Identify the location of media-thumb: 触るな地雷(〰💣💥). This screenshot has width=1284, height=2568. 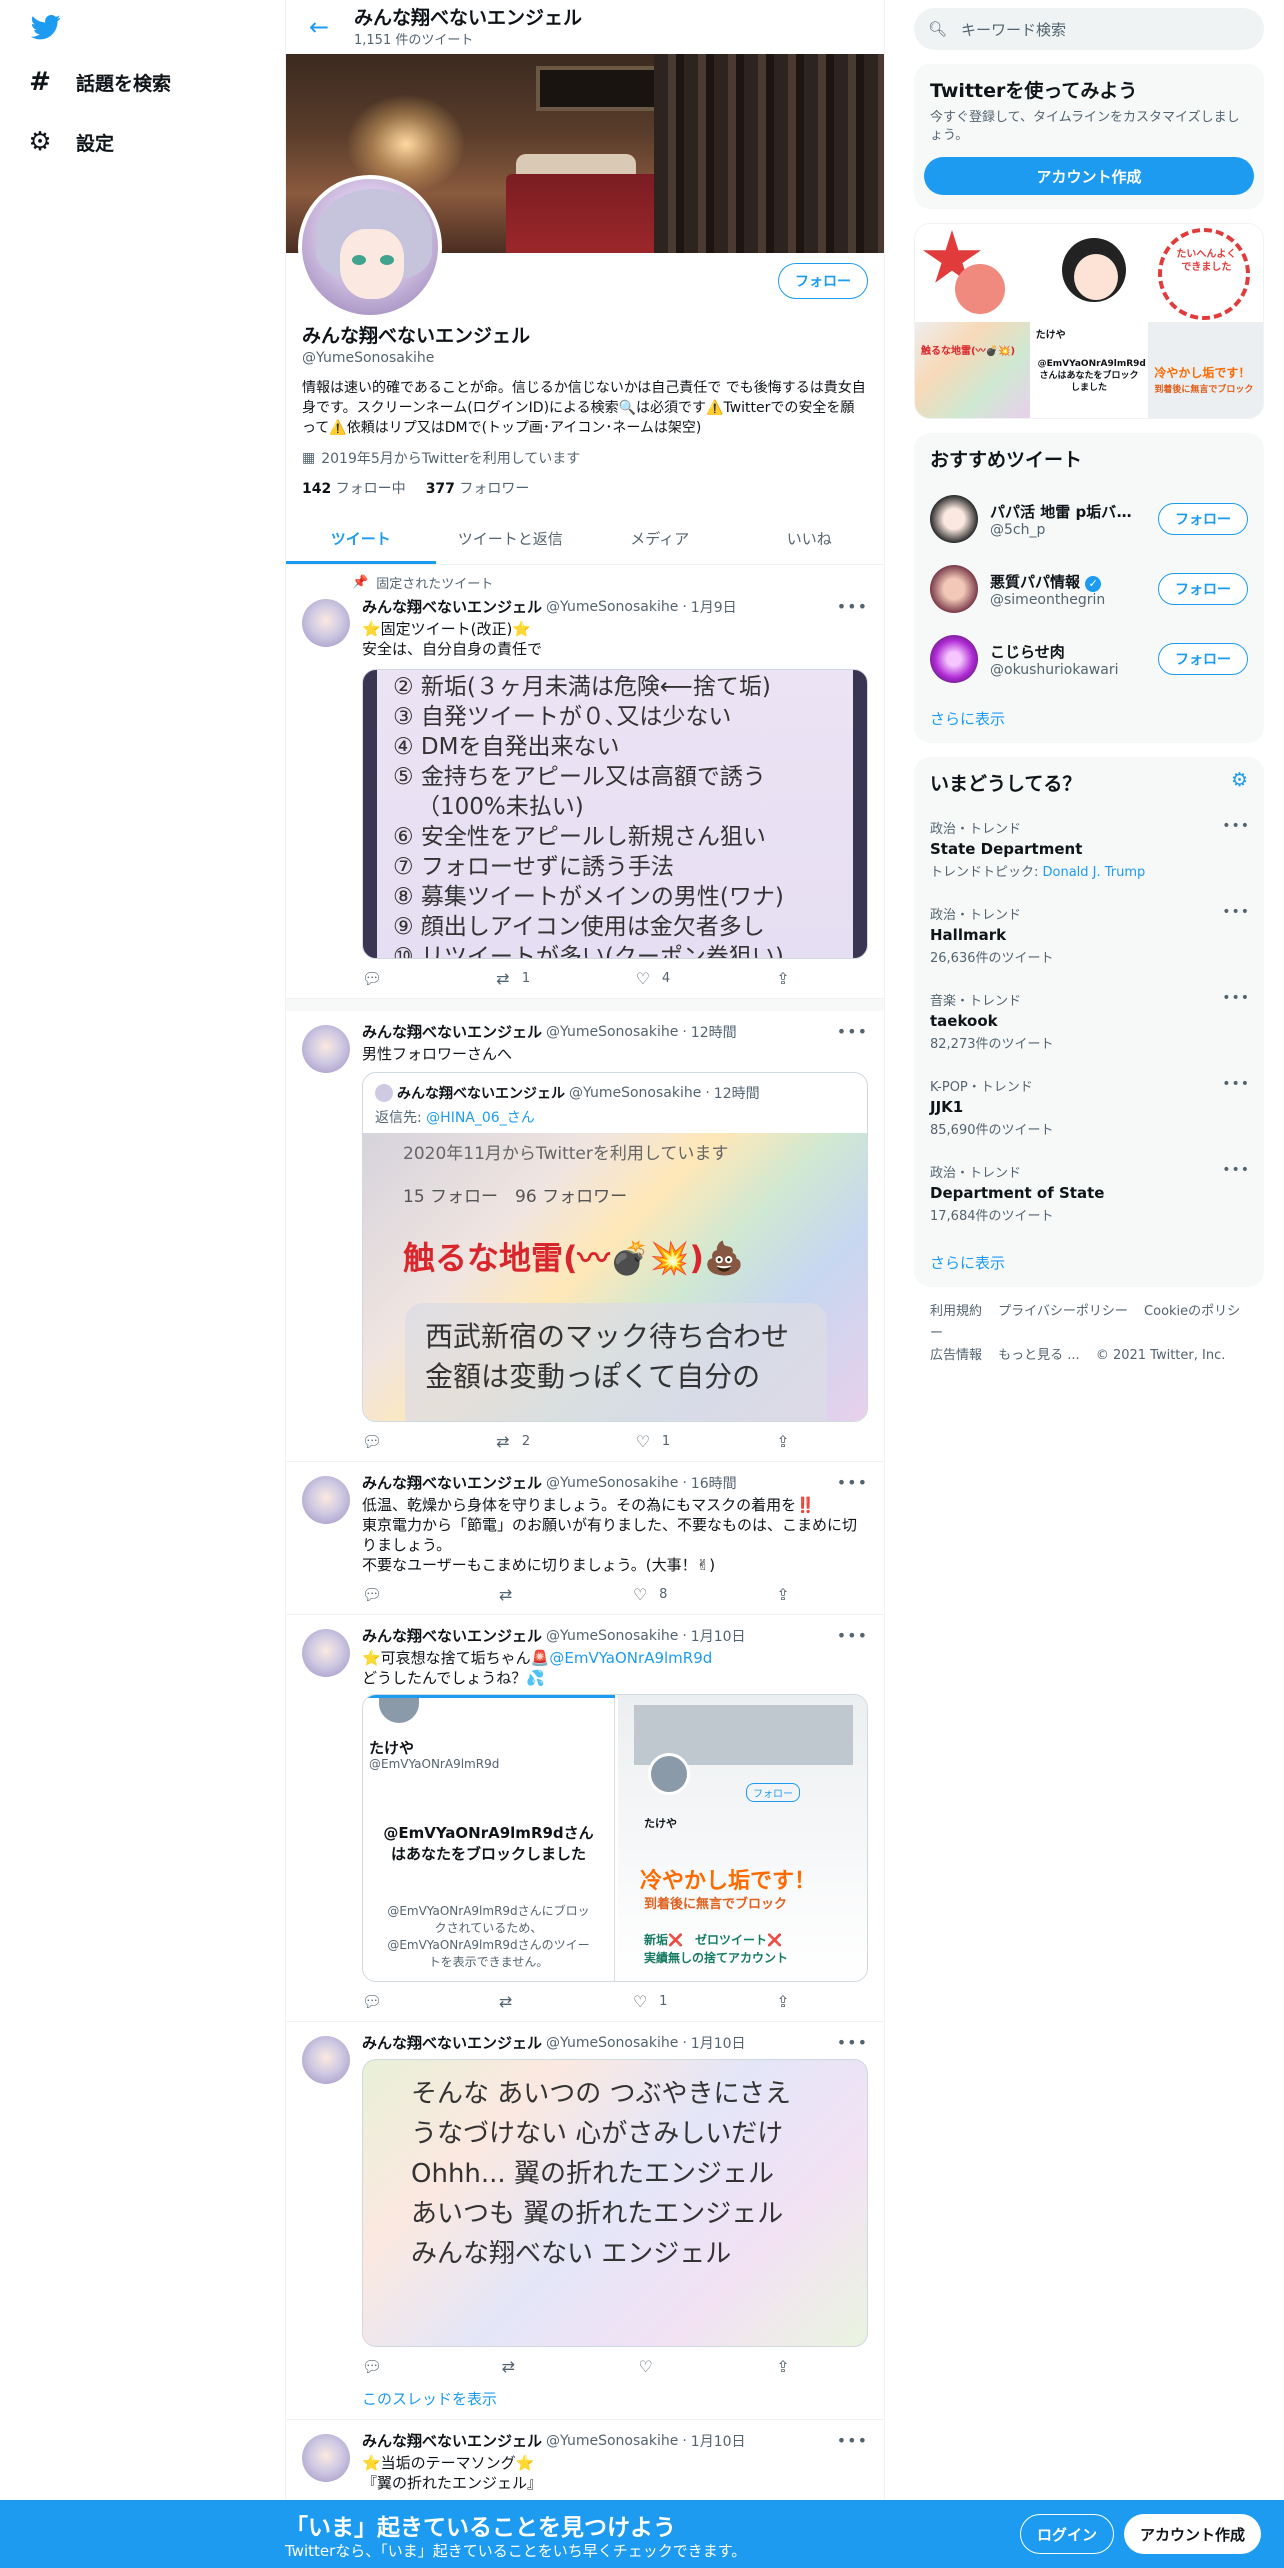
(972, 370).